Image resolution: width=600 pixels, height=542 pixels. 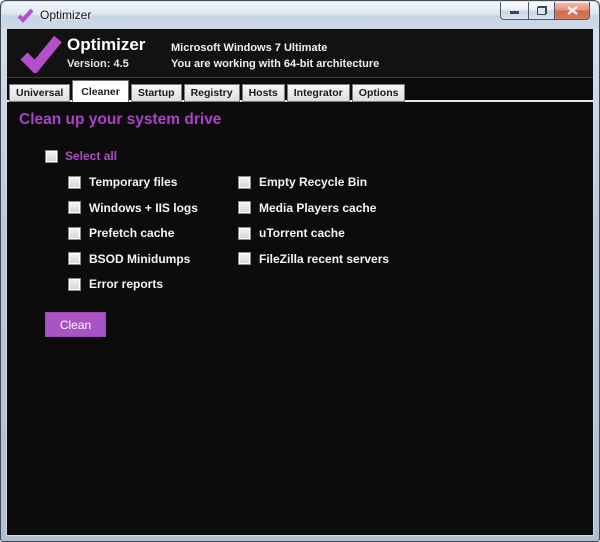 I want to click on option-media-players-cache: Media Players cache, so click(x=313, y=208).